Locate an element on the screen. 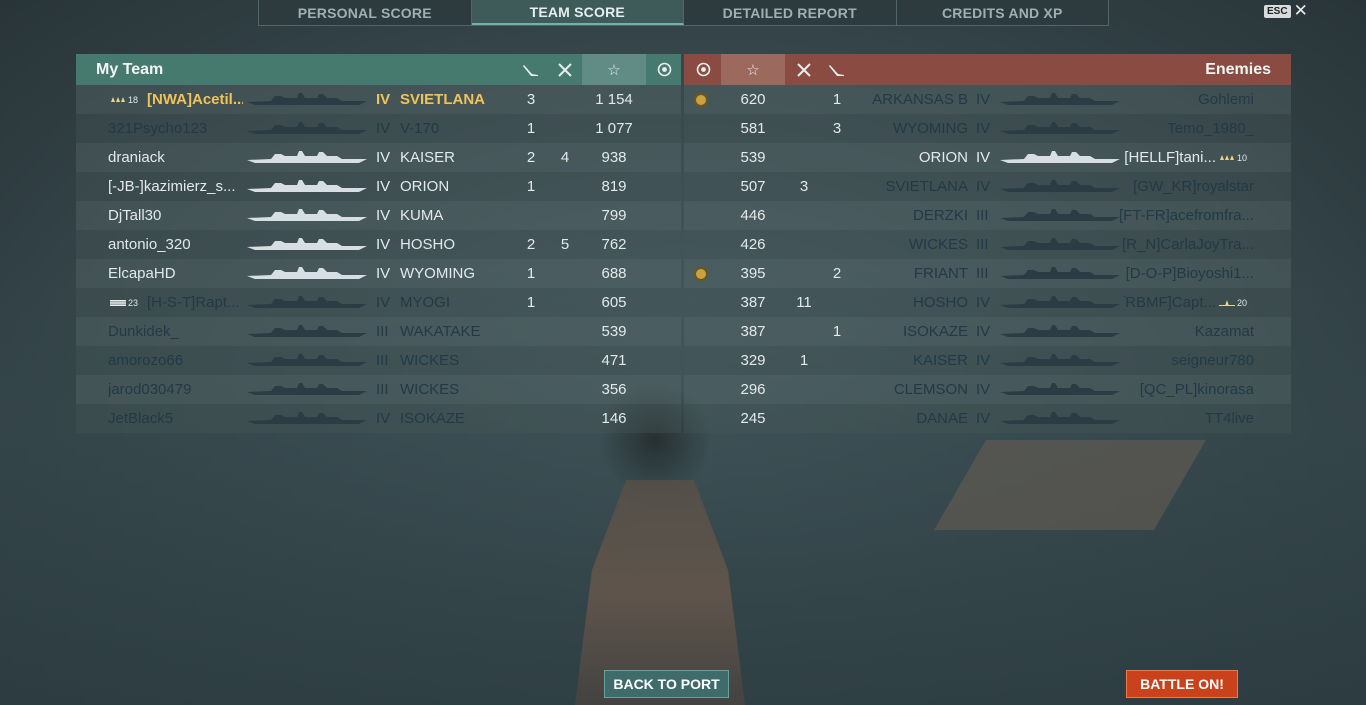 The image size is (1366, 705). team-row: jarod030479 III WICKES 356 is located at coordinates (378, 389).